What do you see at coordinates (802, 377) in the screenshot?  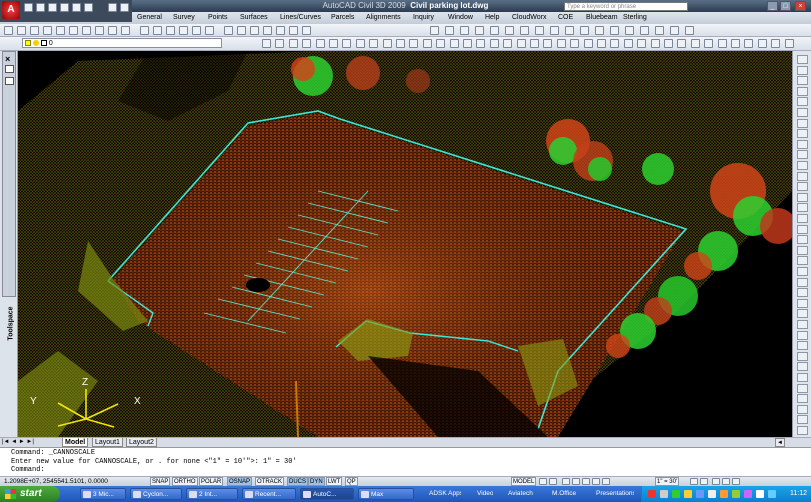 I see `side-extend-icon` at bounding box center [802, 377].